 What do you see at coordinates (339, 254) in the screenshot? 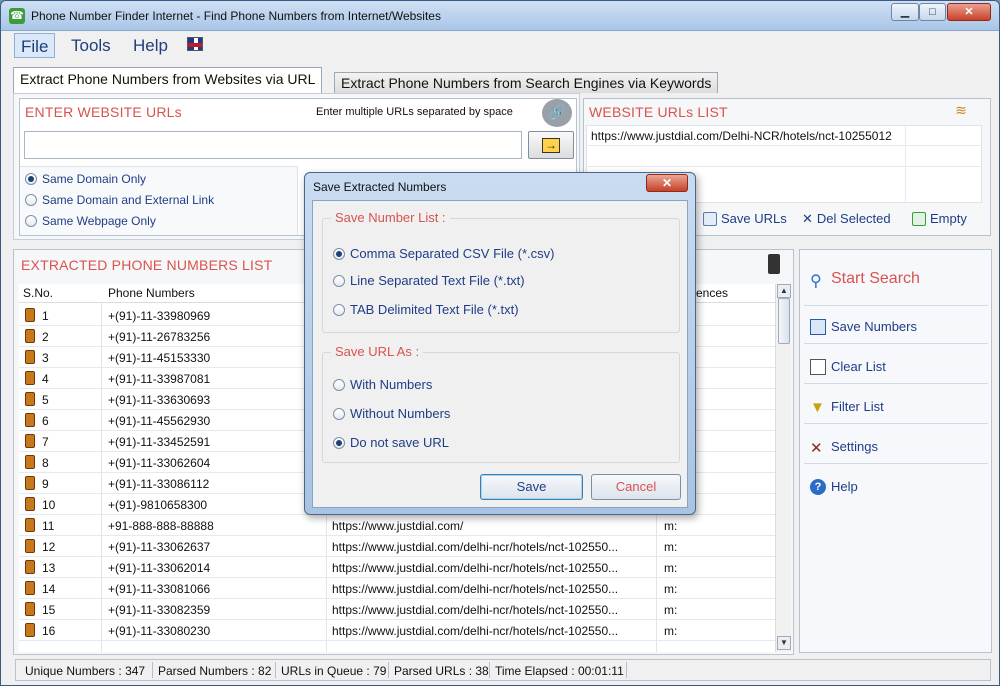
I see `radio-csv` at bounding box center [339, 254].